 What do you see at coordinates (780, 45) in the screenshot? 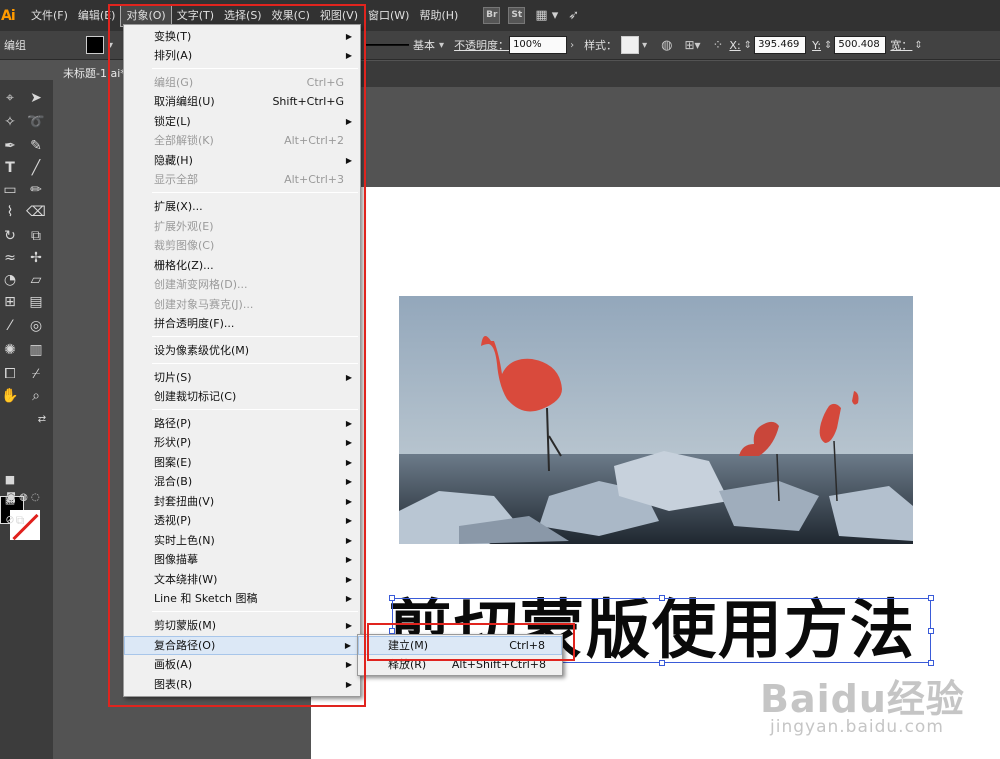
I see `x-input: 395.469` at bounding box center [780, 45].